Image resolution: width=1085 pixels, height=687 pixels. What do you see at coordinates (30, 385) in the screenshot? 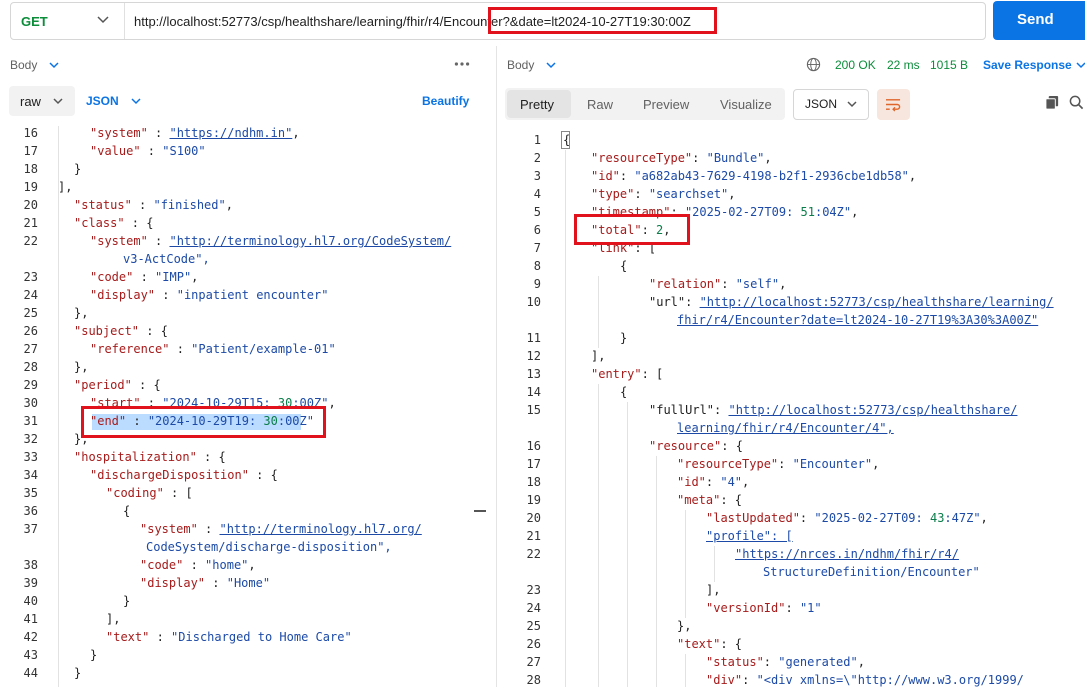
I see `line-number: 29` at bounding box center [30, 385].